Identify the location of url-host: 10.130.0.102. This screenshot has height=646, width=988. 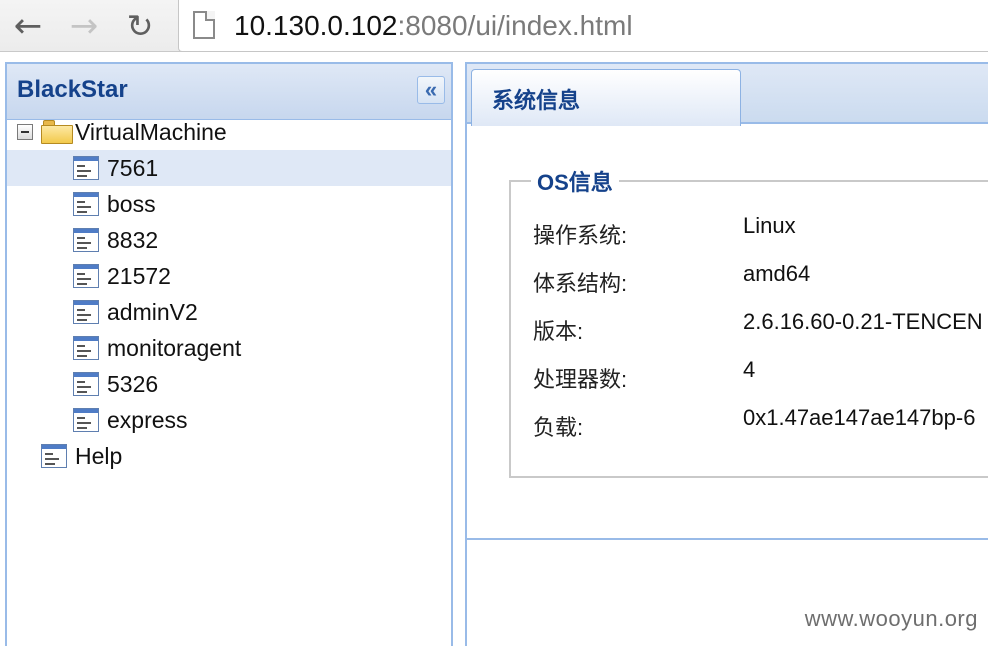
(316, 25).